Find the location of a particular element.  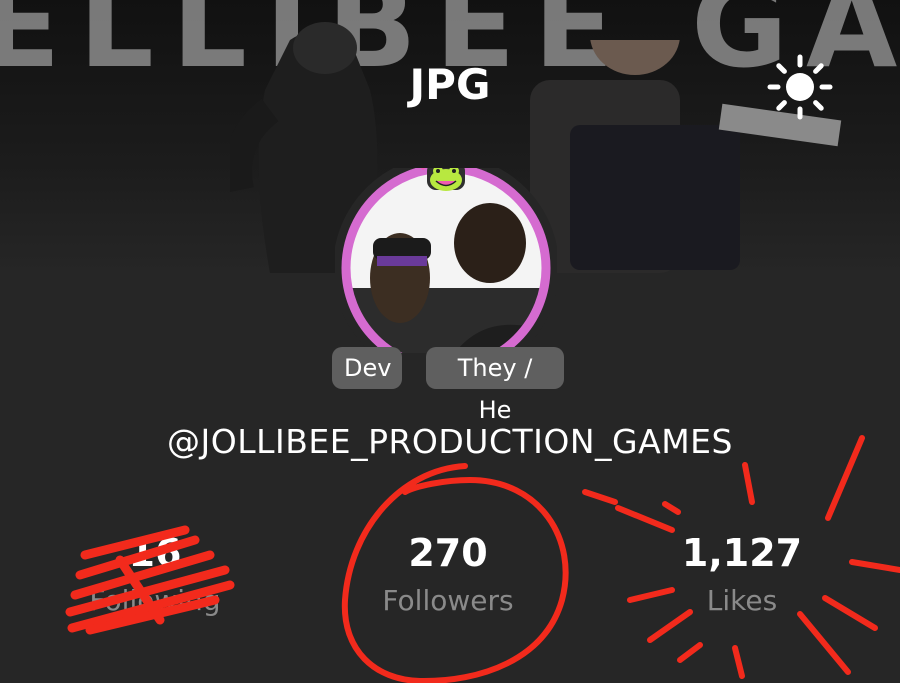

profile-badges: Dev They / He is located at coordinates (450, 385).